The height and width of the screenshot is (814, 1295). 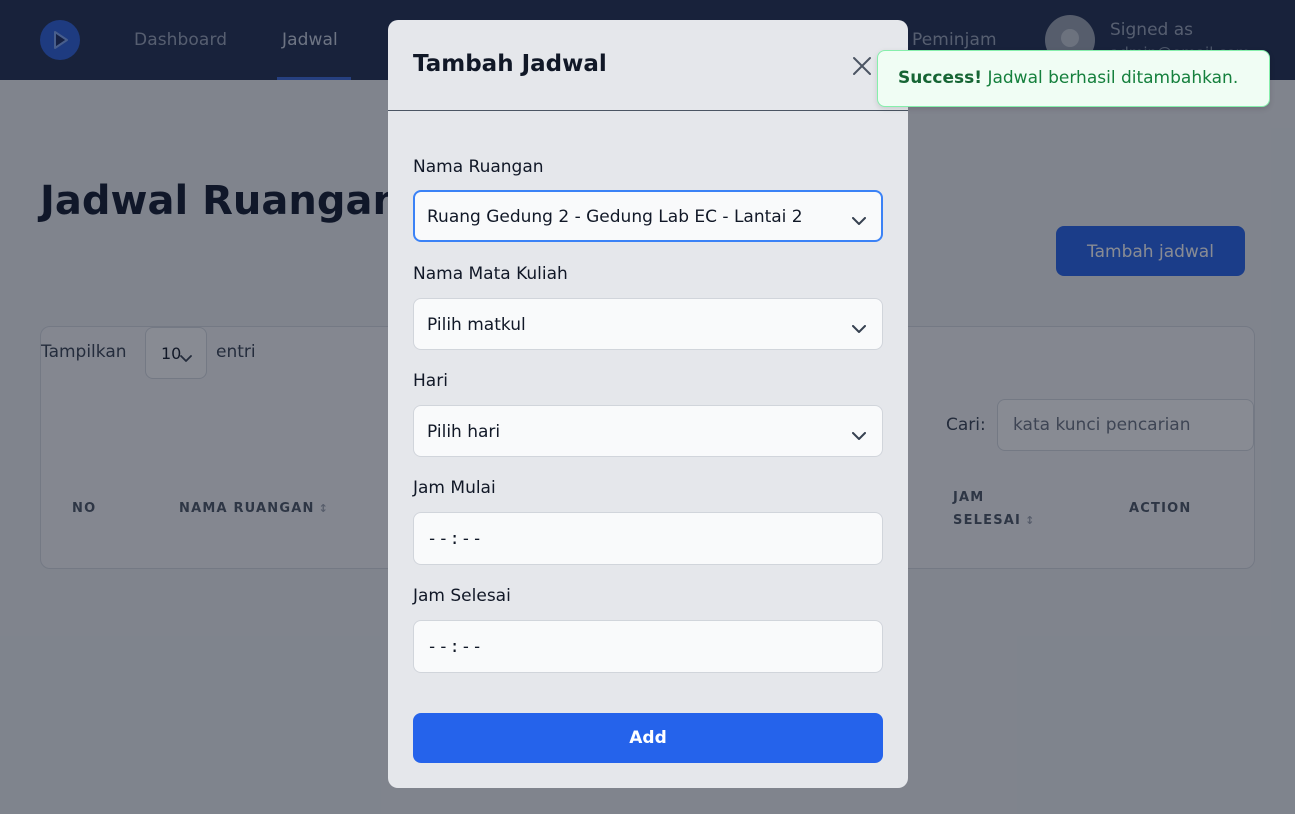 What do you see at coordinates (454, 488) in the screenshot?
I see `start-time-label: Jam Mulai` at bounding box center [454, 488].